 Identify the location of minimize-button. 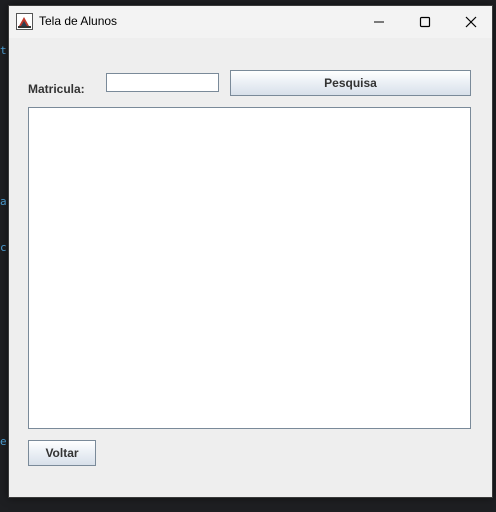
(379, 22).